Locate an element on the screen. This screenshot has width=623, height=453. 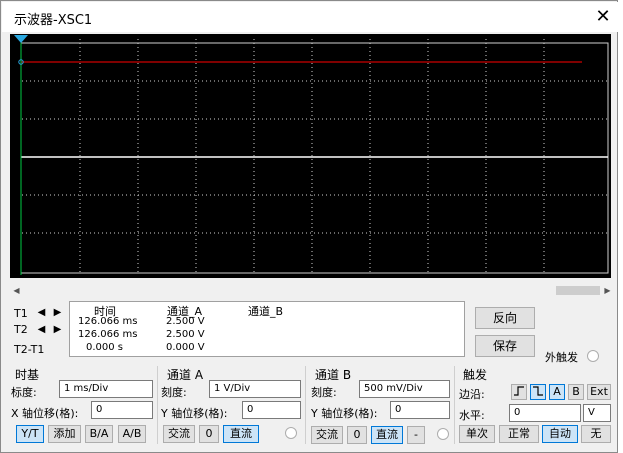
timebase-title: 时基 is located at coordinates (27, 375).